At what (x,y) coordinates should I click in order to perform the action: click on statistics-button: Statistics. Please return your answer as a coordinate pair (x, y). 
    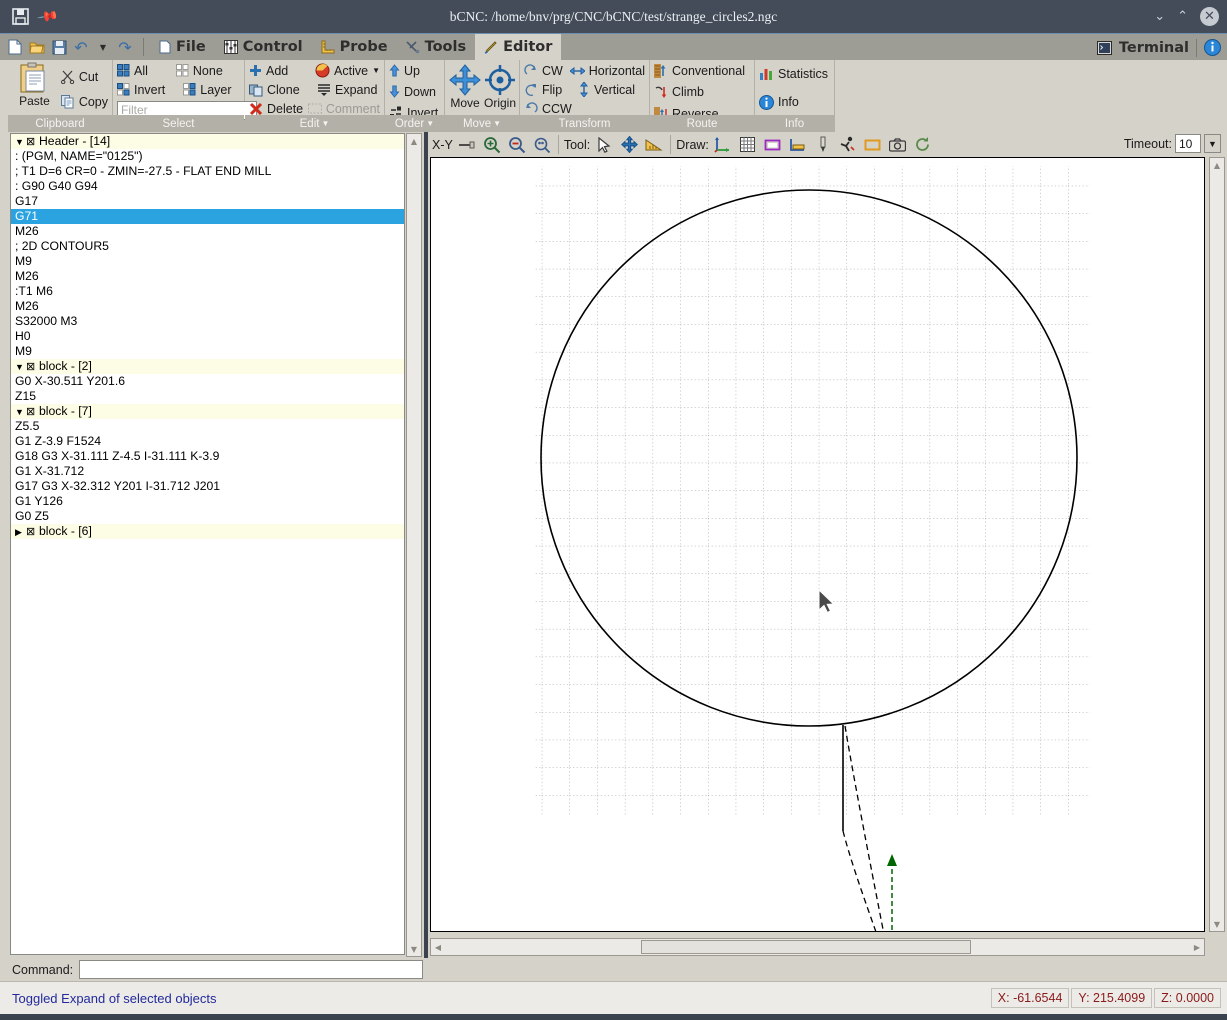
    Looking at the image, I should click on (793, 73).